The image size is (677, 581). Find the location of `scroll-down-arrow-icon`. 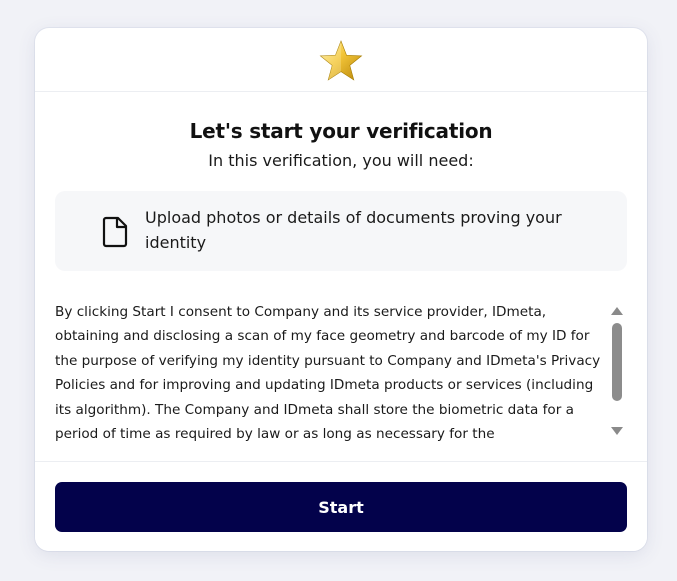

scroll-down-arrow-icon is located at coordinates (617, 431).